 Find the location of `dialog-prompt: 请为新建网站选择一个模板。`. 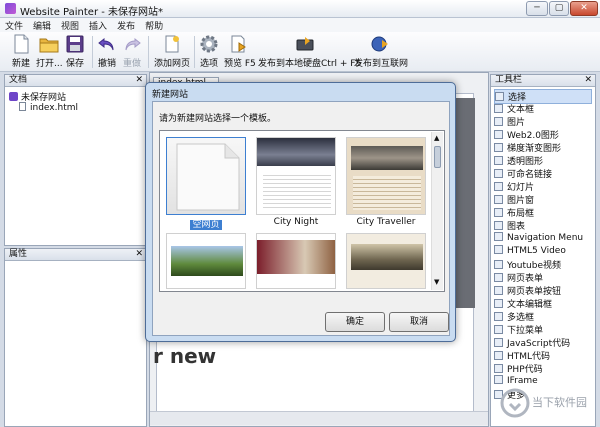

dialog-prompt: 请为新建网站选择一个模板。 is located at coordinates (218, 119).